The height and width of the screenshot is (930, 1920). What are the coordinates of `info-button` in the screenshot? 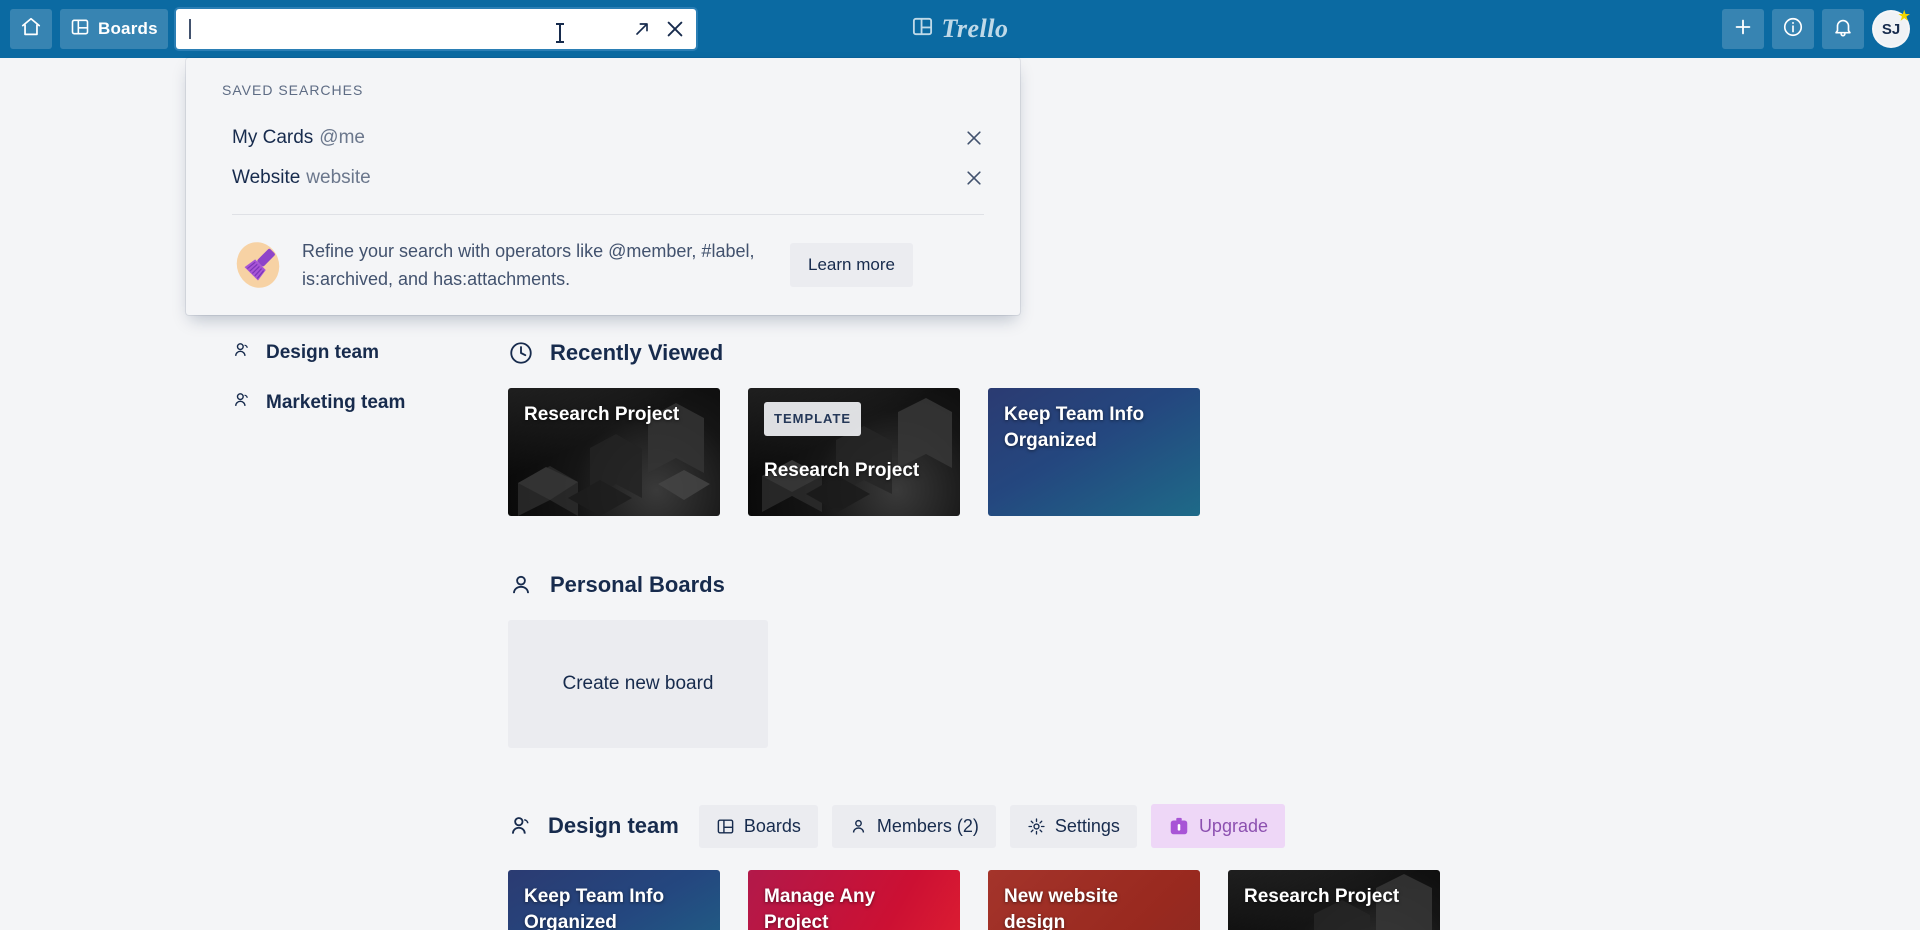 It's located at (1793, 29).